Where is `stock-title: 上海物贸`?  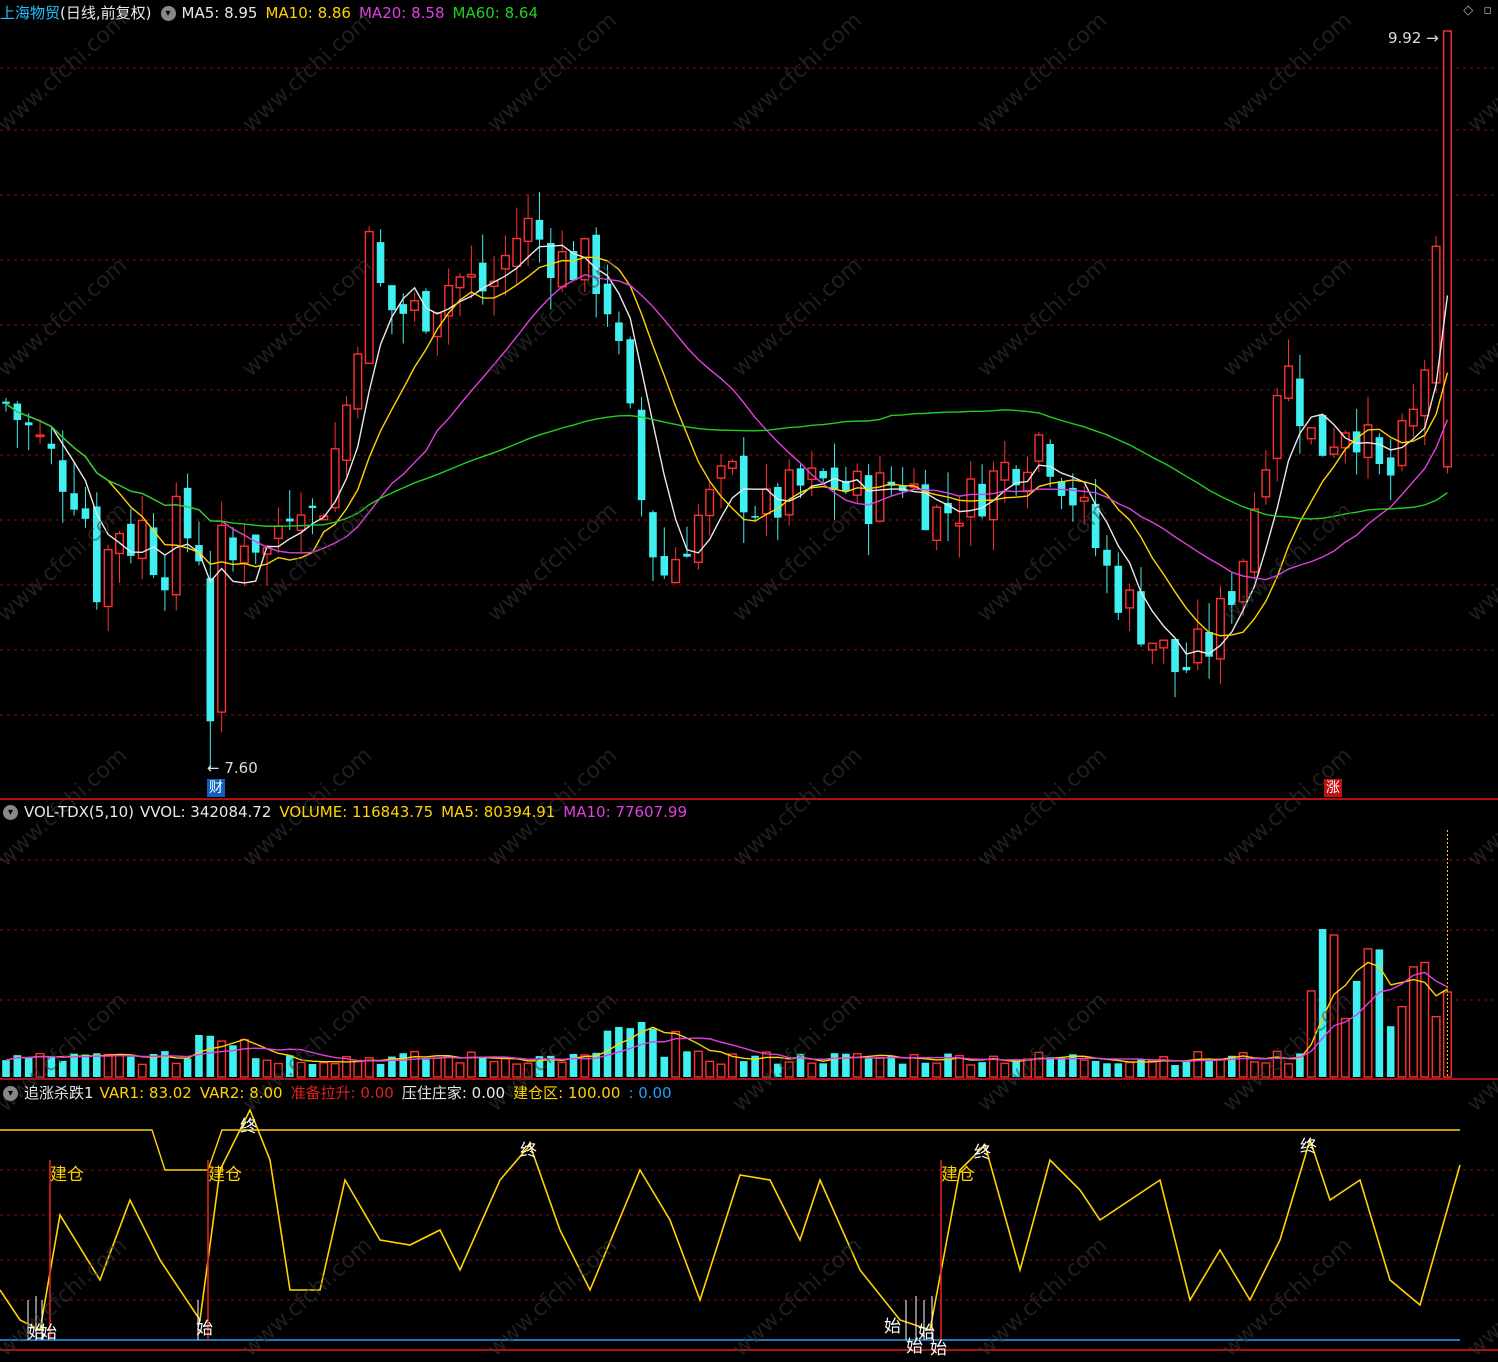
stock-title: 上海物贸 is located at coordinates (30, 13).